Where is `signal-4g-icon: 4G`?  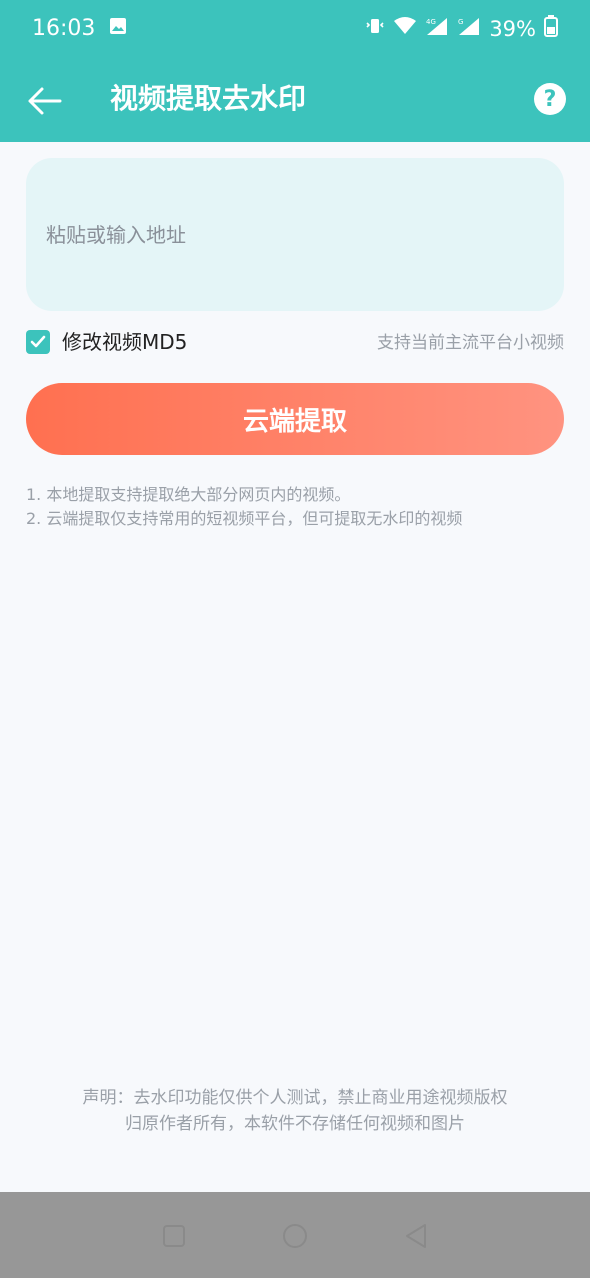
signal-4g-icon: 4G is located at coordinates (437, 28).